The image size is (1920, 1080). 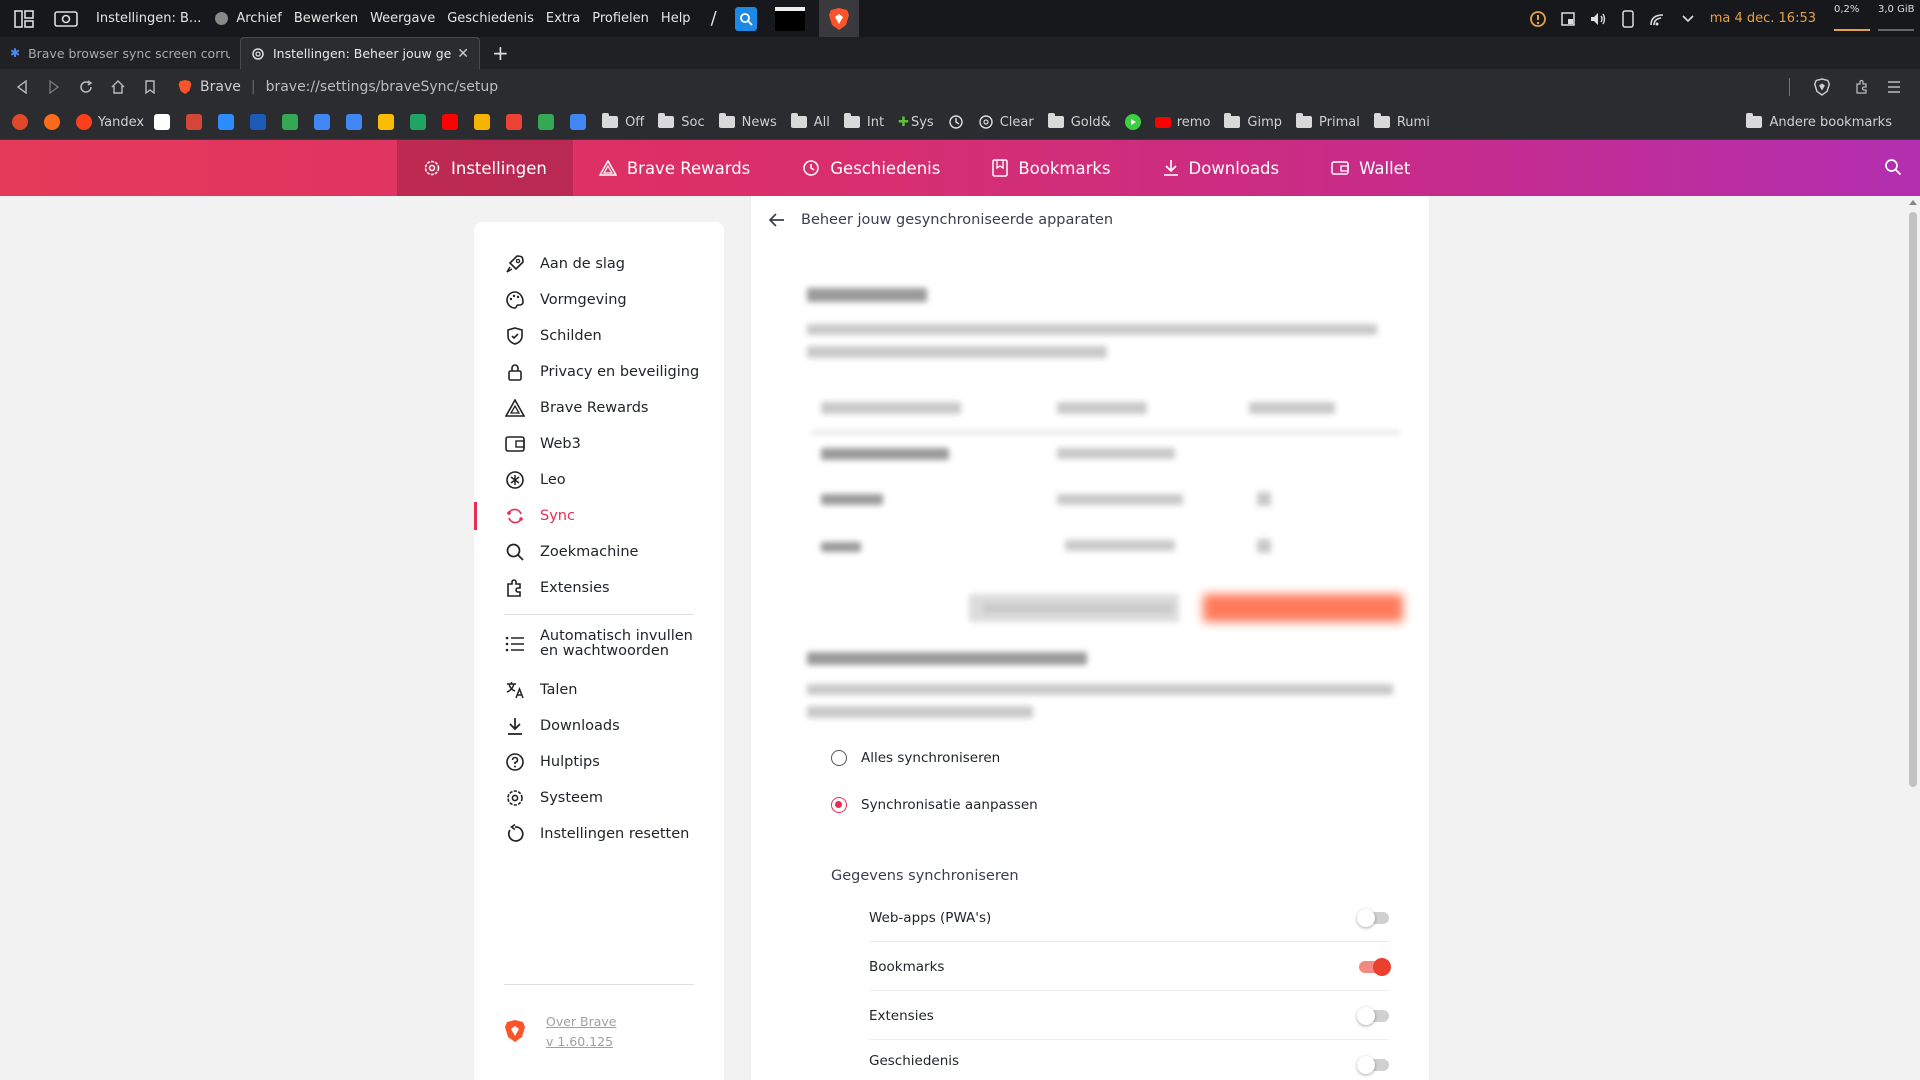 What do you see at coordinates (1598, 19) in the screenshot?
I see `volume-icon` at bounding box center [1598, 19].